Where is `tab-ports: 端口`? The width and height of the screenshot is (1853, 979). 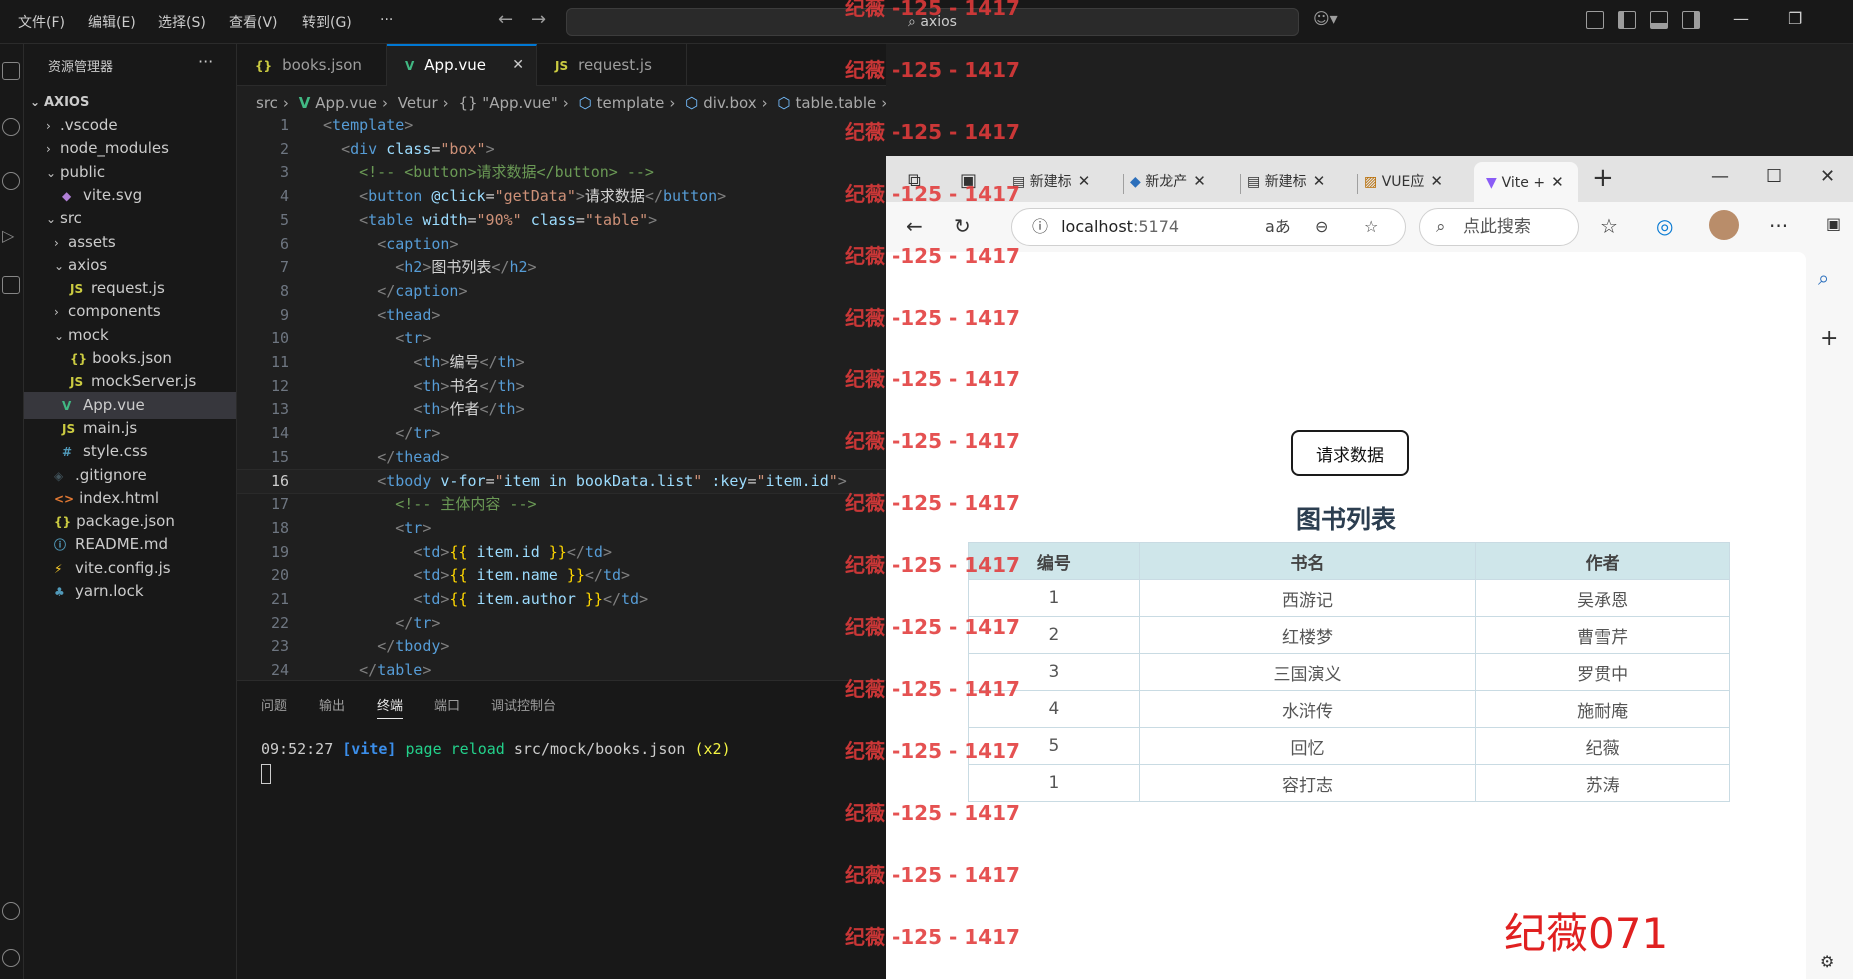 tab-ports: 端口 is located at coordinates (447, 704).